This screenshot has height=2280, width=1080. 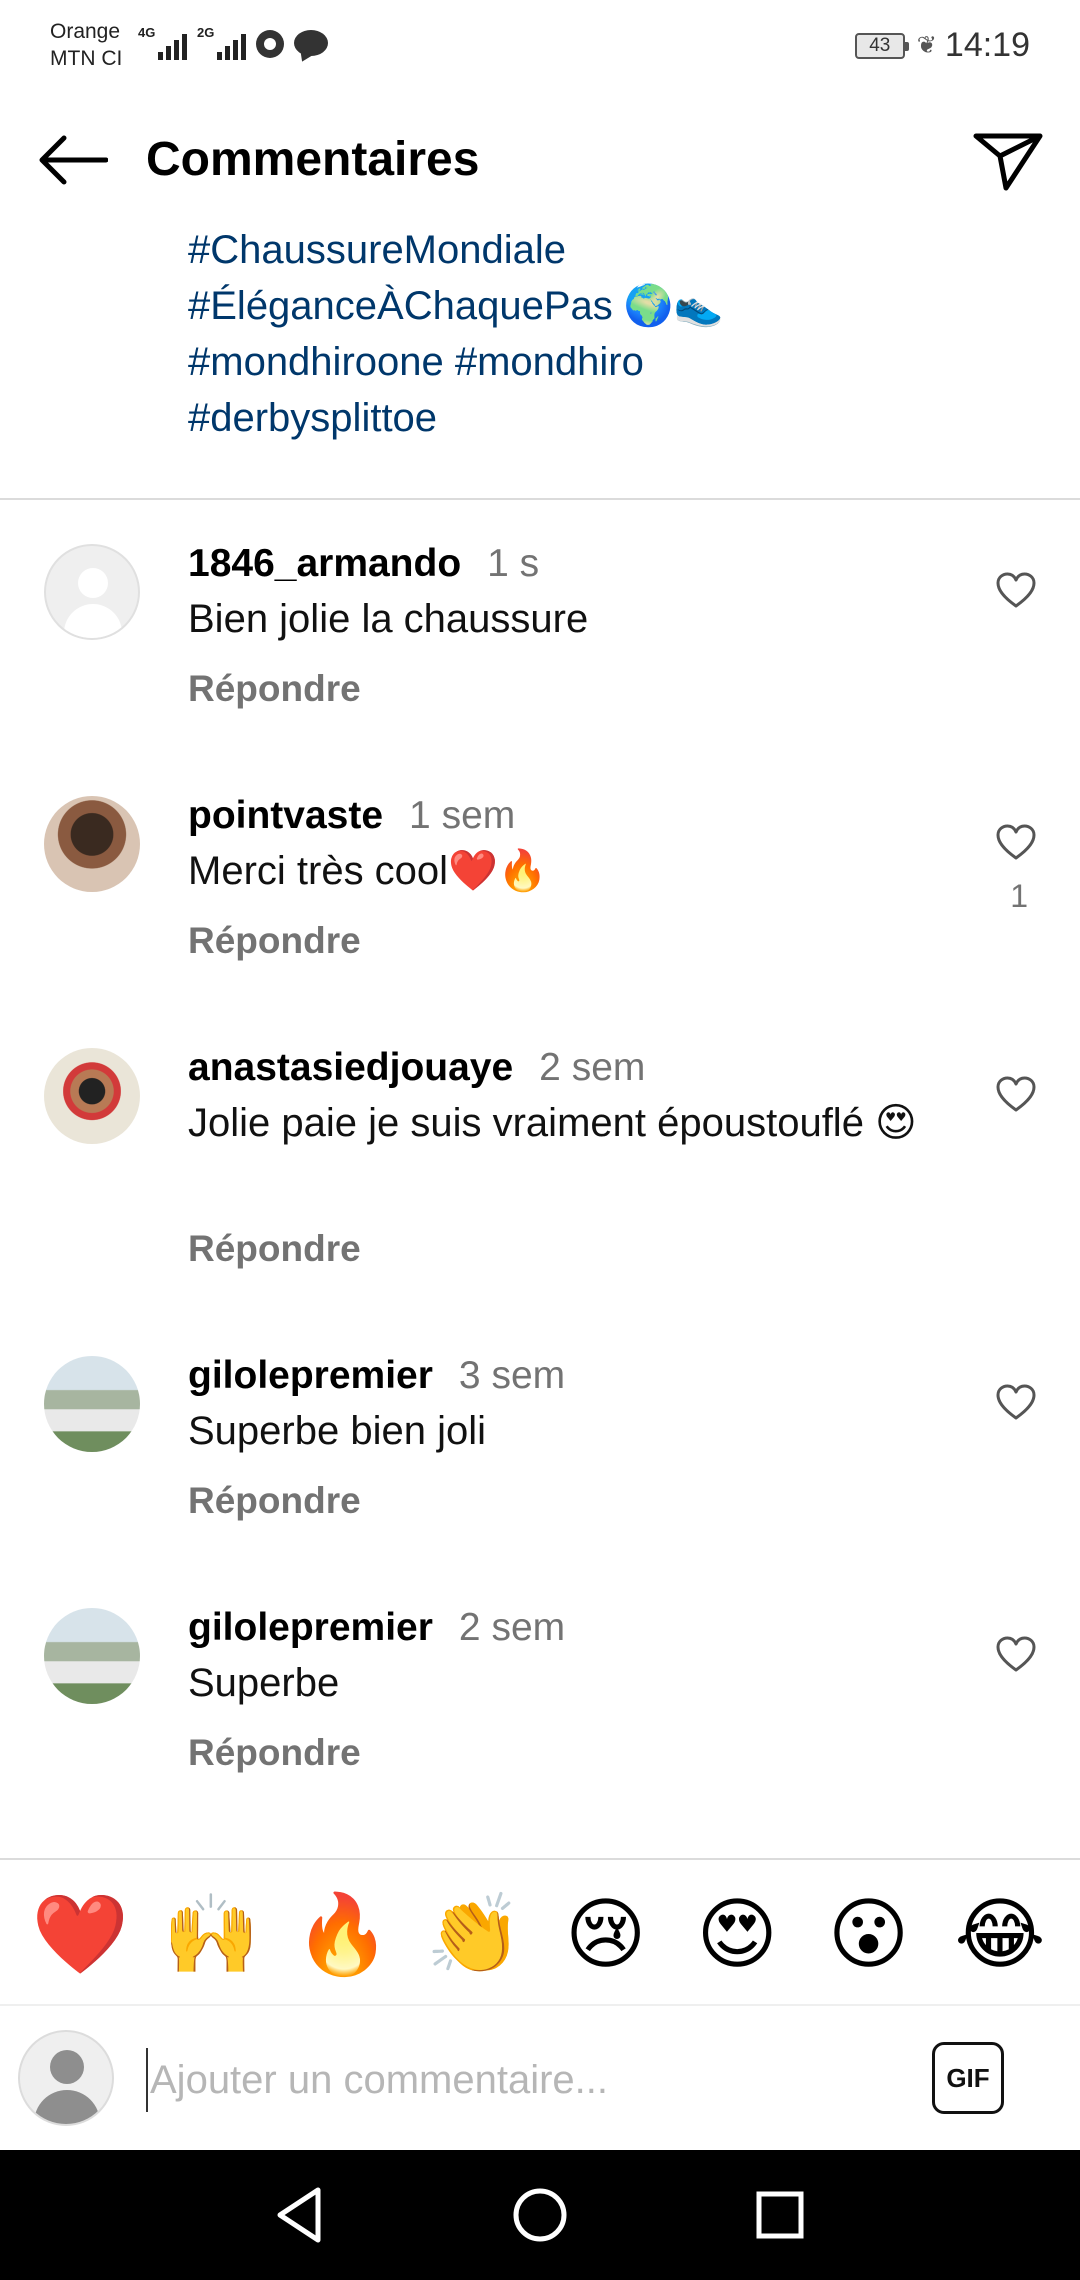 What do you see at coordinates (1000, 1935) in the screenshot?
I see `emoji-laughing: 😂` at bounding box center [1000, 1935].